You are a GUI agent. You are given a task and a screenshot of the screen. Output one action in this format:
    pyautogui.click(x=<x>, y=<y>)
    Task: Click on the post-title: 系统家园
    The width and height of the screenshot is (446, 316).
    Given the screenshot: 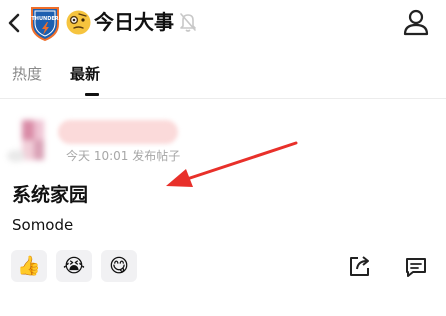 What is the action you would take?
    pyautogui.click(x=50, y=195)
    